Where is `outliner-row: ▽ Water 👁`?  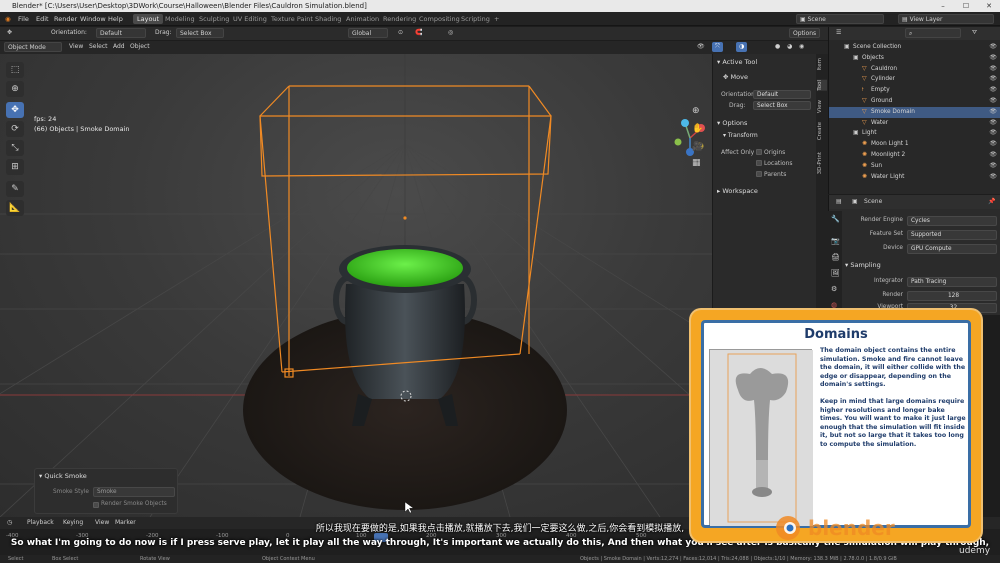
outliner-row: ▽ Water 👁 is located at coordinates (914, 123).